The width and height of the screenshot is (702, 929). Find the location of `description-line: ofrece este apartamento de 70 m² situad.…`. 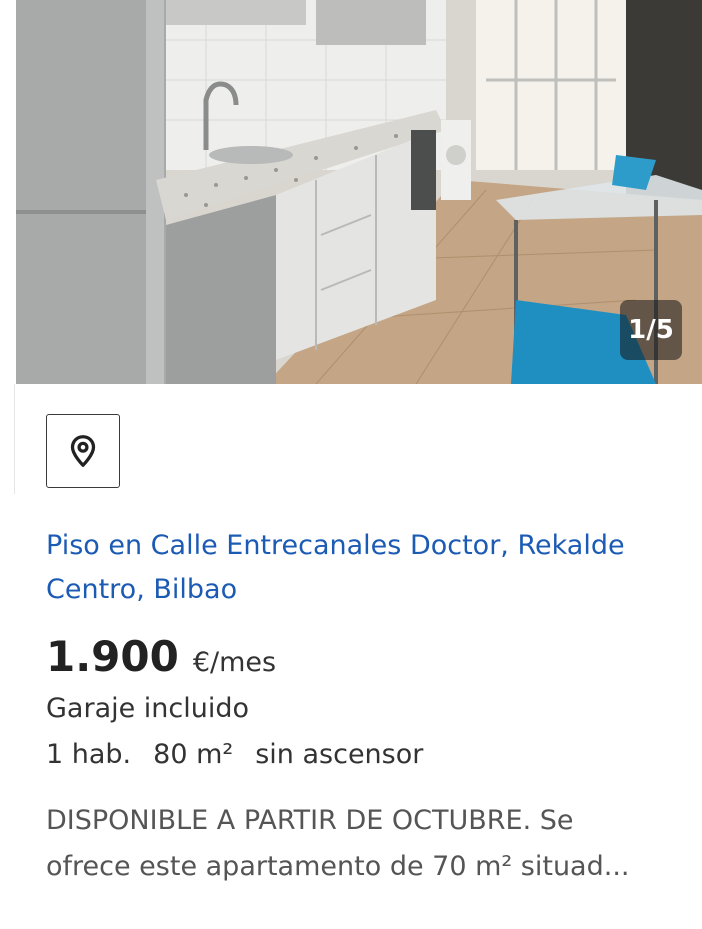

description-line: ofrece este apartamento de 70 m² situad.… is located at coordinates (338, 866).